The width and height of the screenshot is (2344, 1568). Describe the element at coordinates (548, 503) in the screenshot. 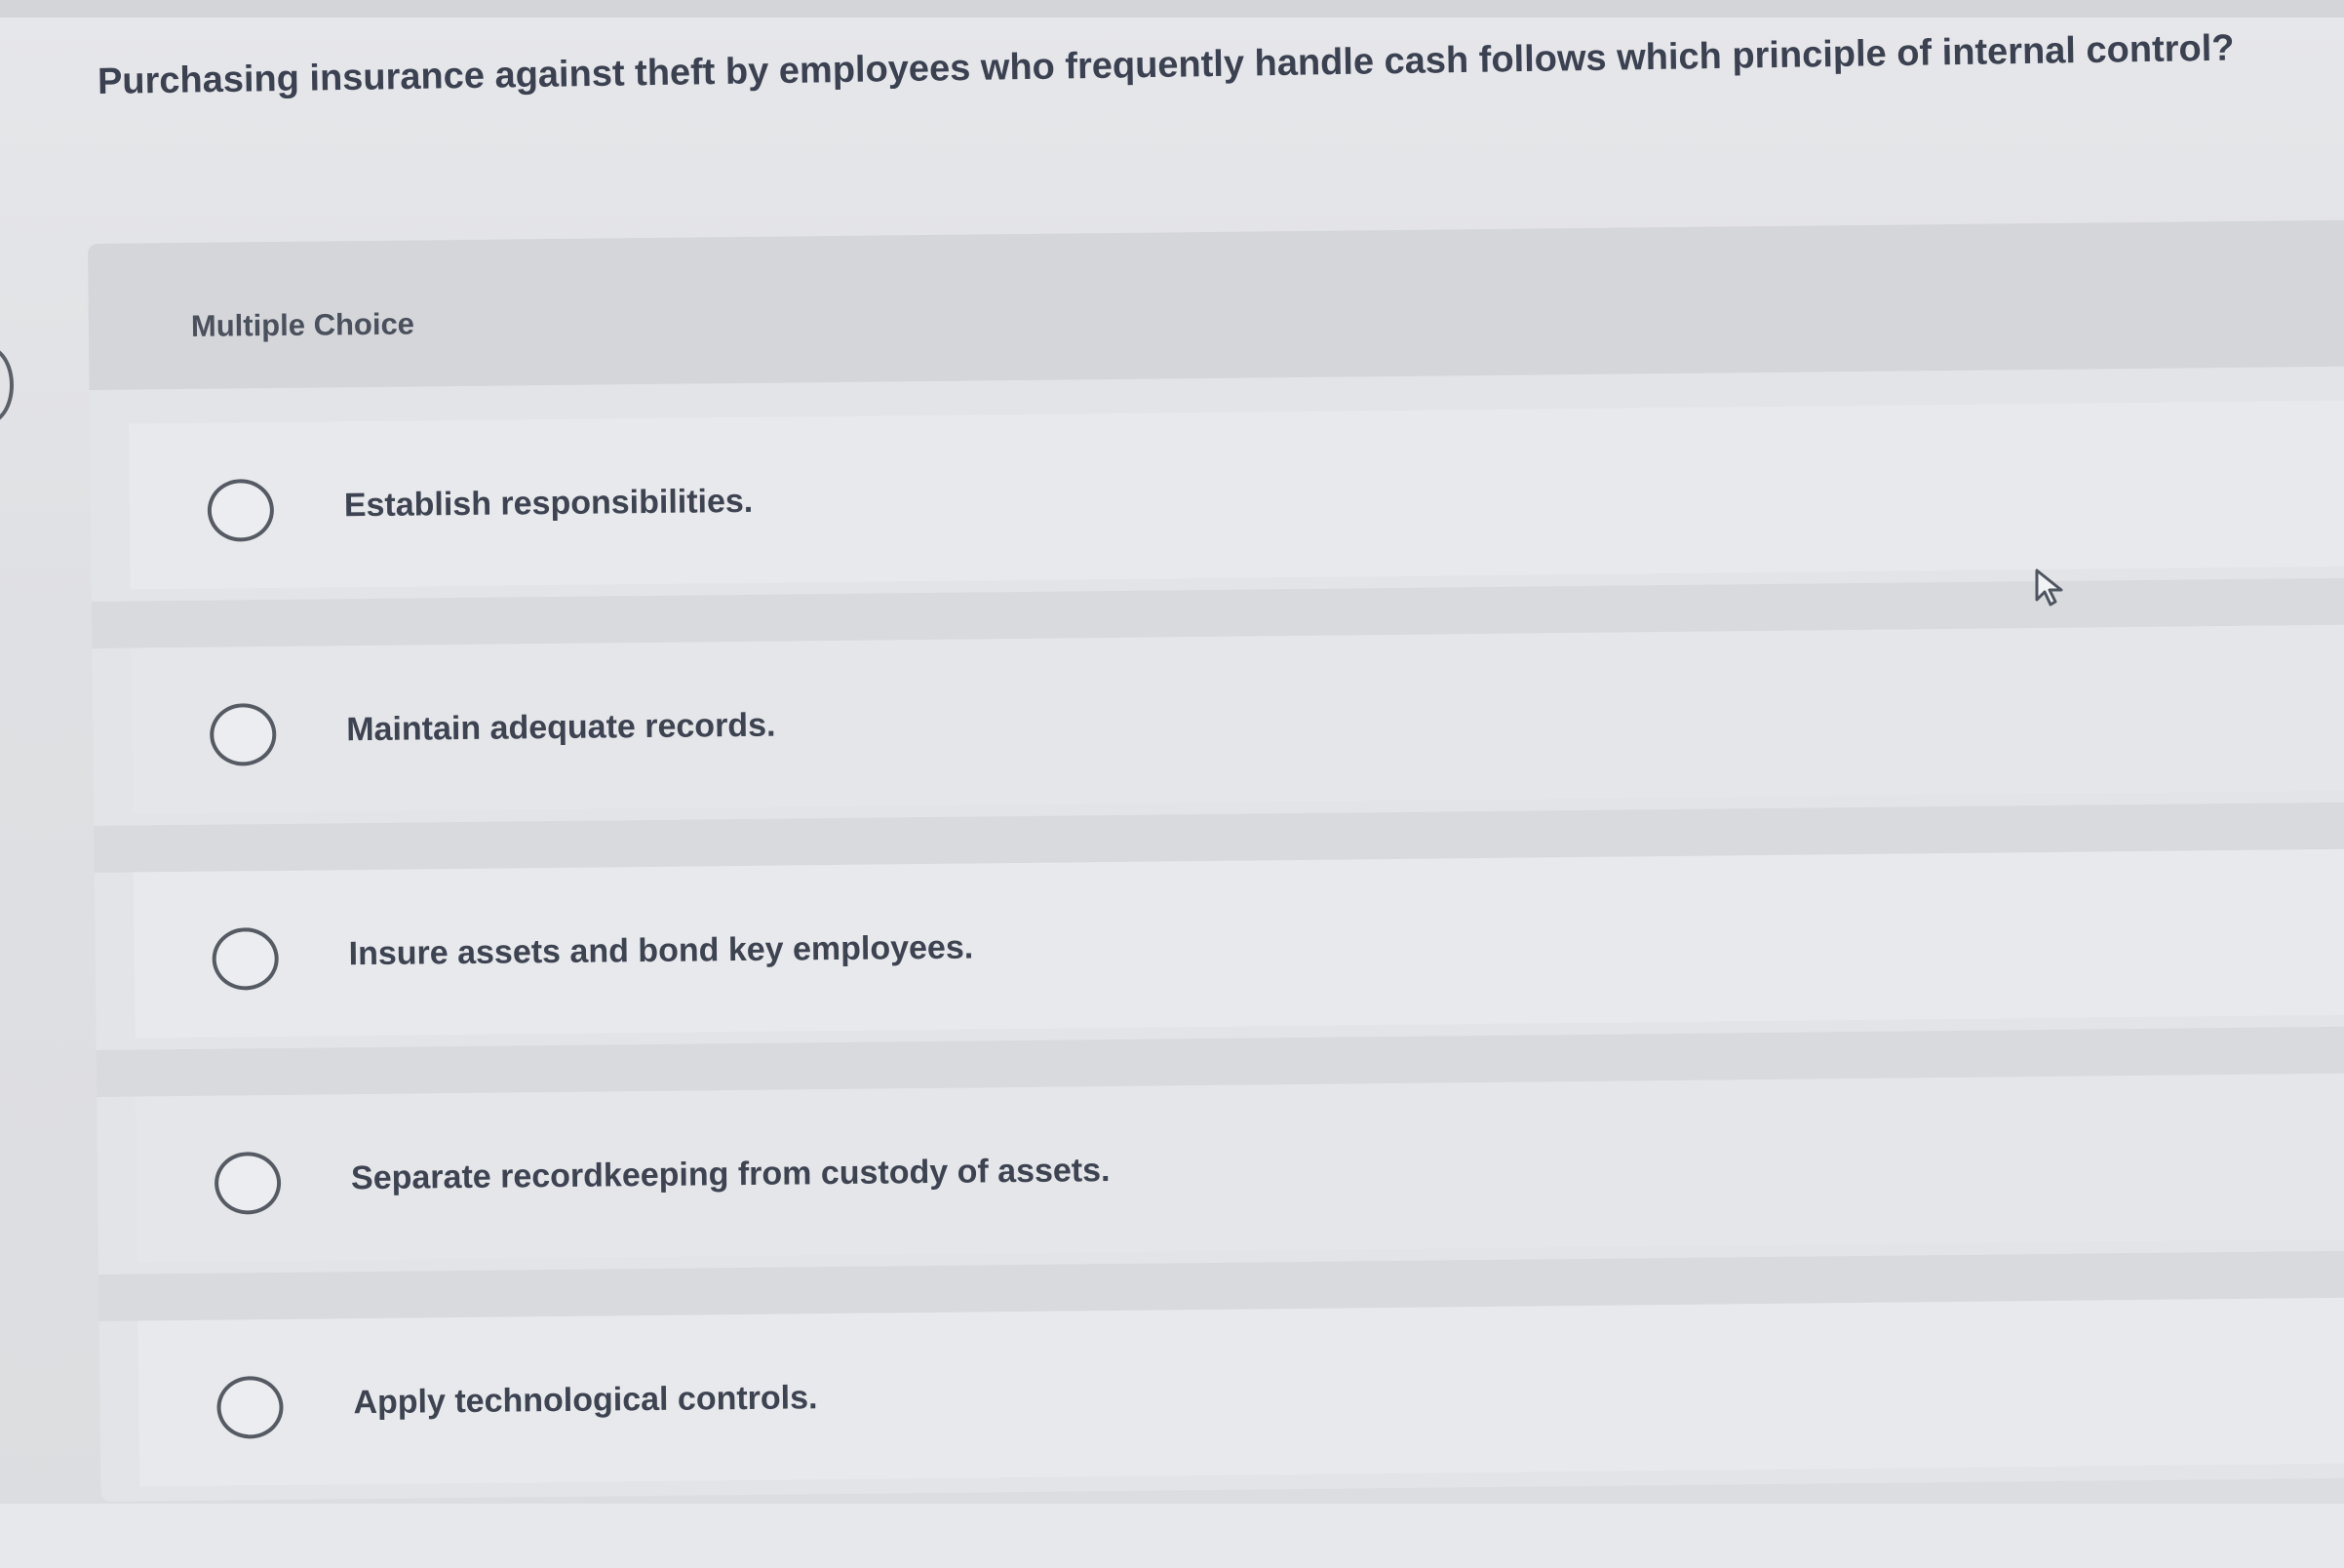

I see `choice-label: Establish responsibilities.` at that location.